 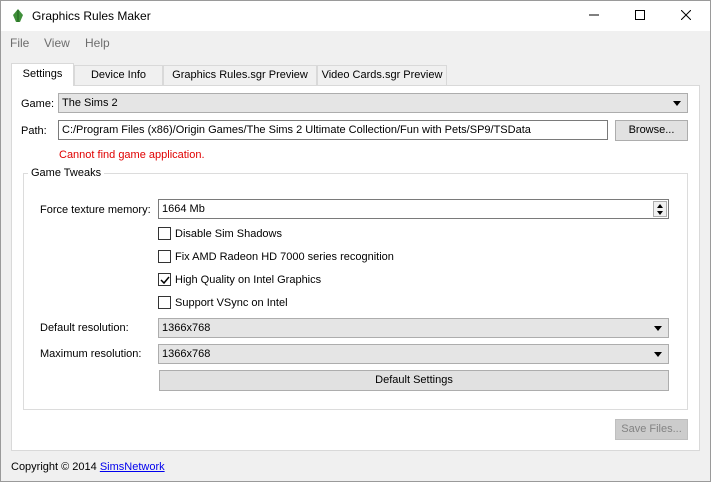 What do you see at coordinates (231, 303) in the screenshot?
I see `support-vsync-intel-label: Support VSync on Intel` at bounding box center [231, 303].